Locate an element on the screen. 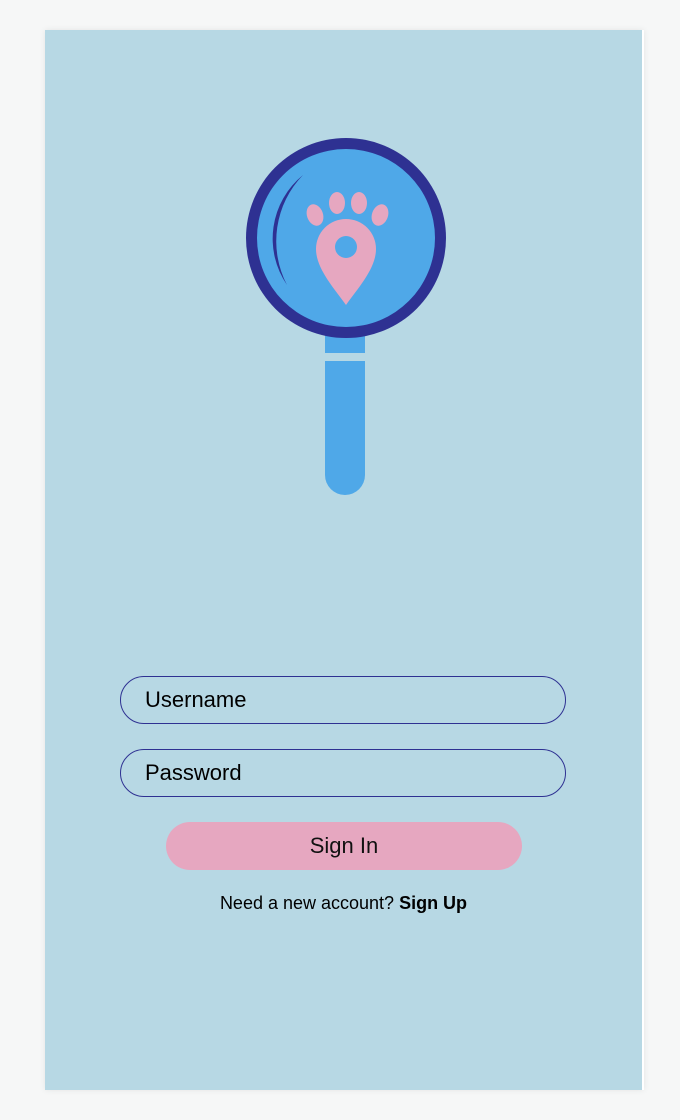  signup-prompt-text: Need a new account? is located at coordinates (309, 903).